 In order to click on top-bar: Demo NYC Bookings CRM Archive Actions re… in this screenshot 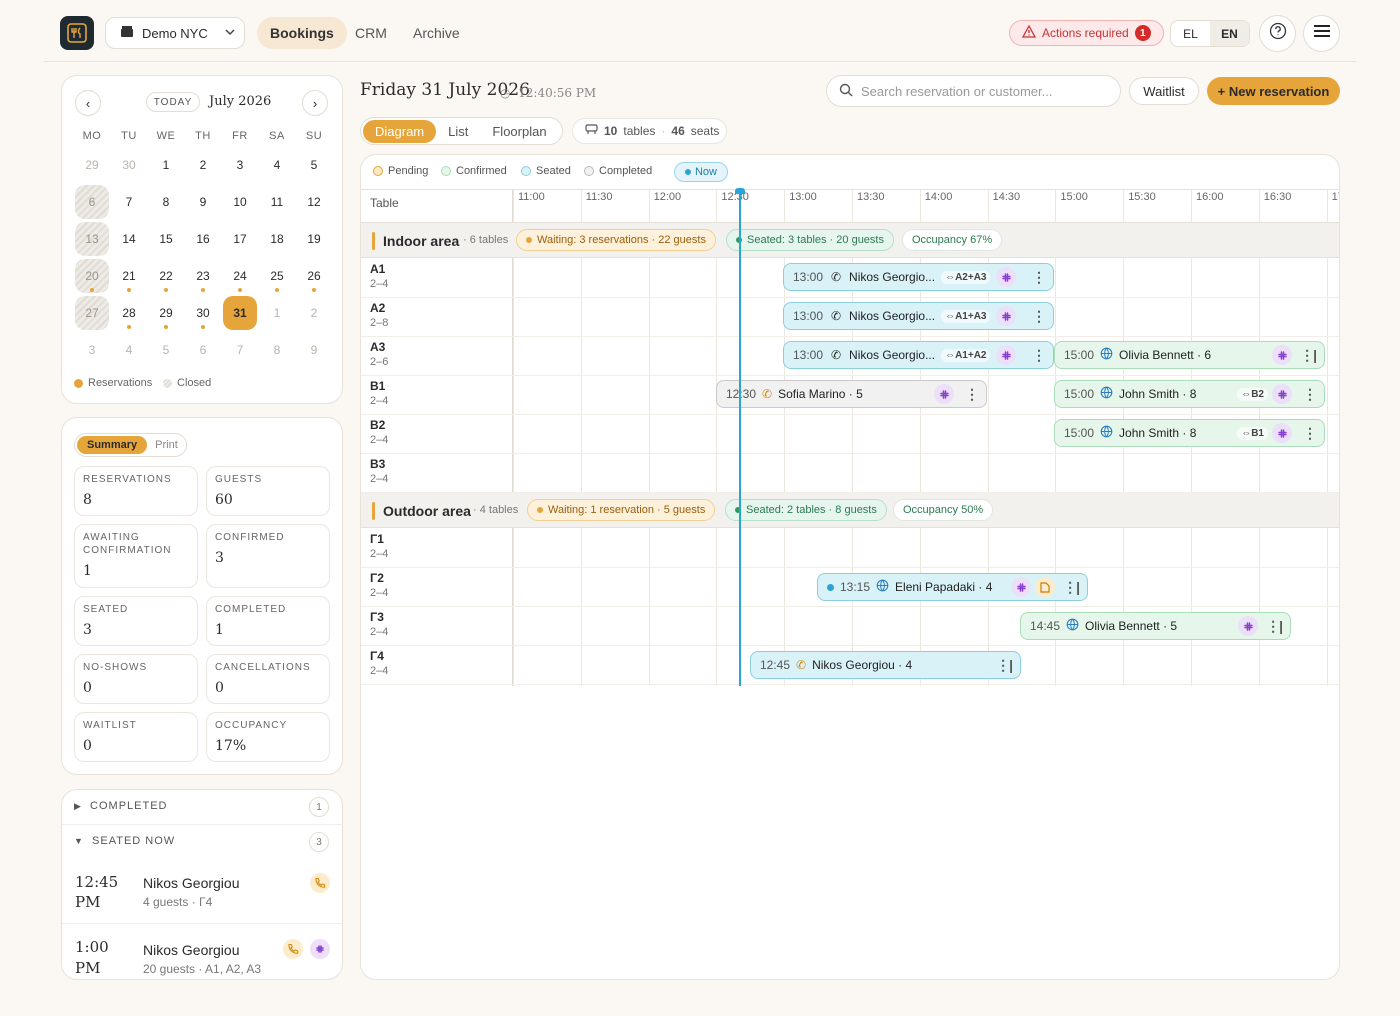, I will do `click(700, 31)`.